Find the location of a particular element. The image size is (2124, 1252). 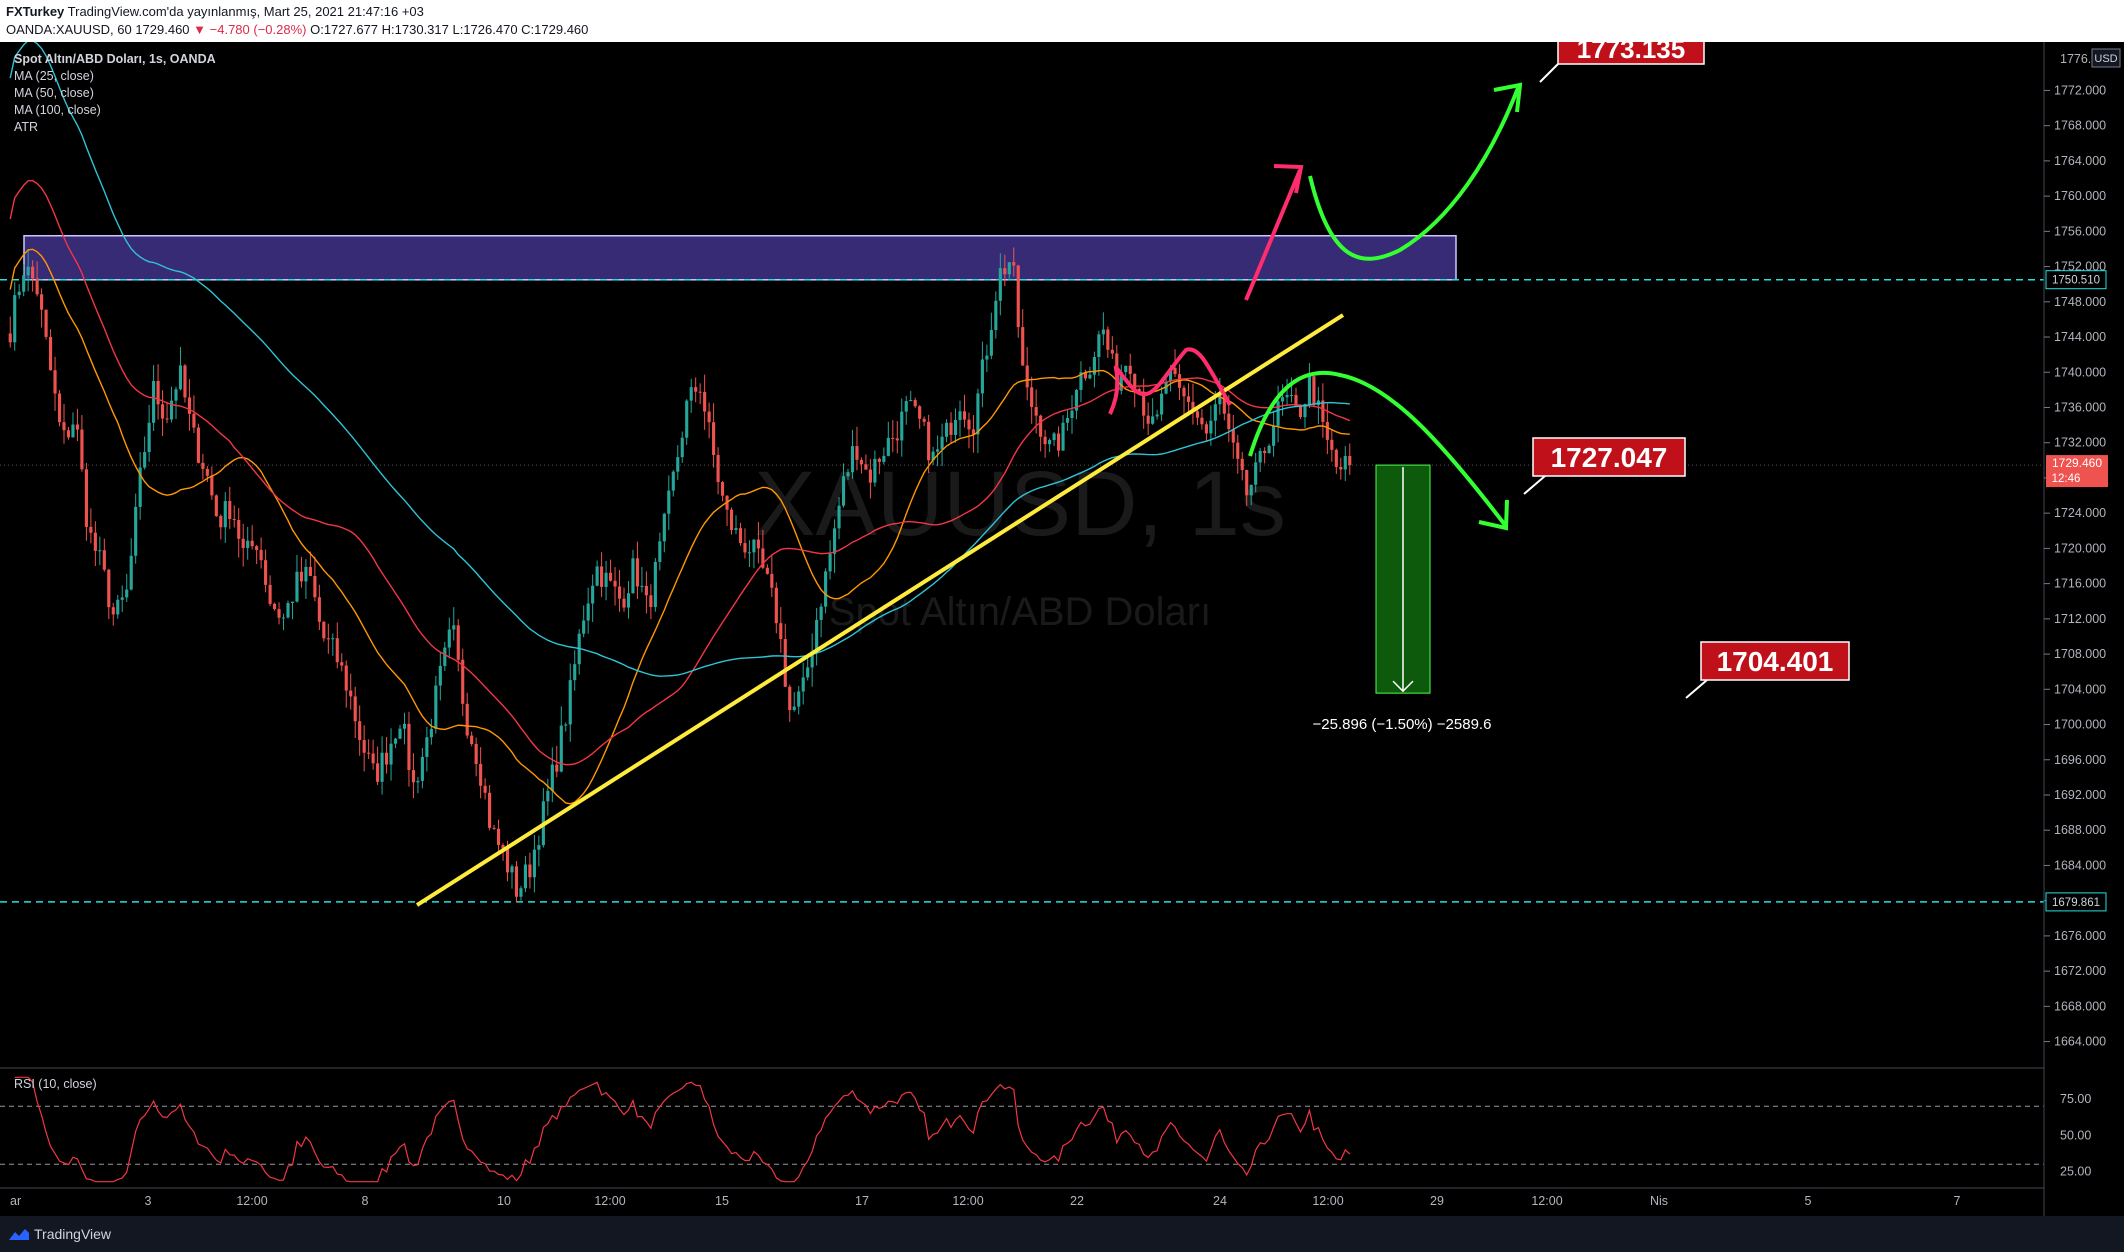

legend-symbol: Spot Altın/ABD Doları, 1s, OANDA is located at coordinates (115, 59).